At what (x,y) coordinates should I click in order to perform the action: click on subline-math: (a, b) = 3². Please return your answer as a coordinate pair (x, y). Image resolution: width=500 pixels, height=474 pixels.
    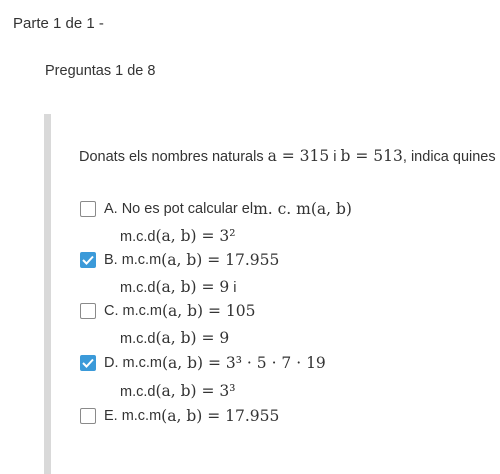
    Looking at the image, I should click on (195, 236).